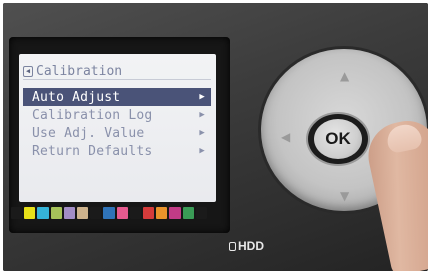  Describe the element at coordinates (76, 97) in the screenshot. I see `menu-item-label: Auto Adjust` at that location.